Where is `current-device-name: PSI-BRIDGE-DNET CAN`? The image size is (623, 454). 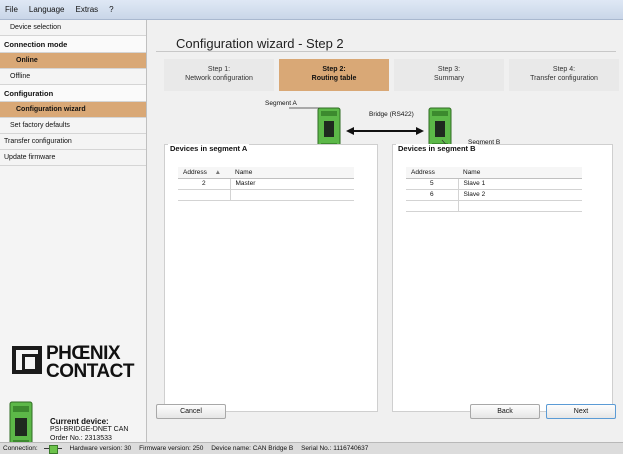
current-device-name: PSI-BRIDGE-DNET CAN is located at coordinates (89, 429).